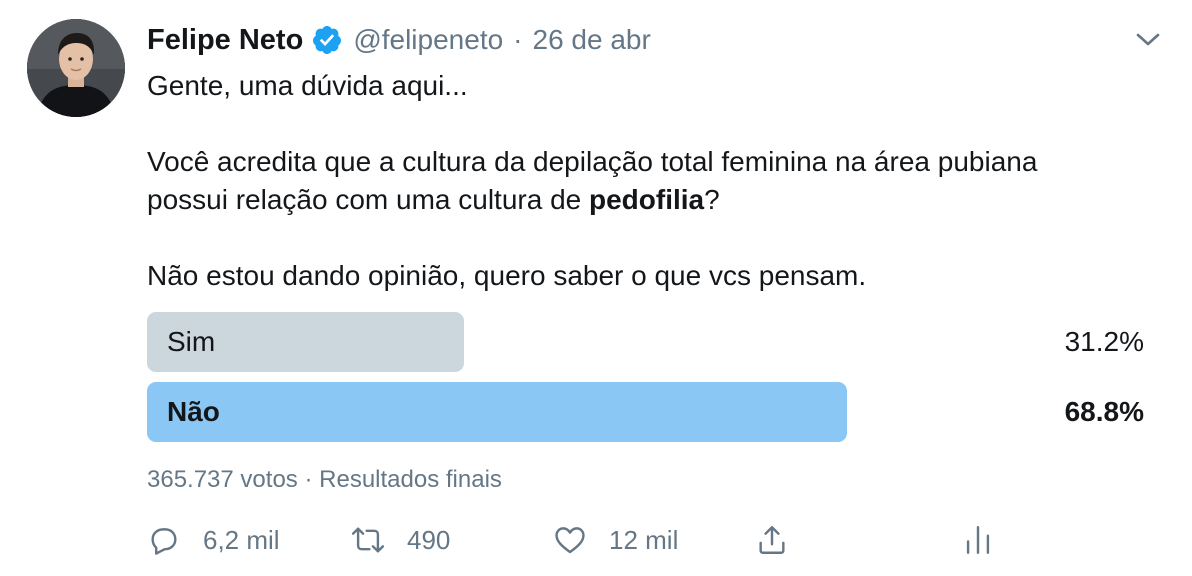 This screenshot has width=1192, height=576. I want to click on poll-option-label: Sim, so click(191, 341).